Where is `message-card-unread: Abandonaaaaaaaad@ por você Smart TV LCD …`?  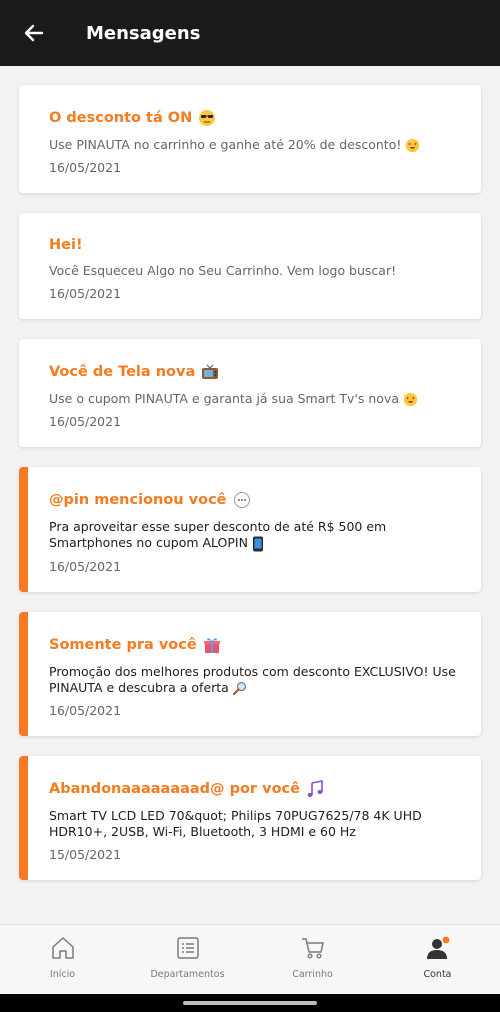
message-card-unread: Abandonaaaaaaaad@ por você Smart TV LCD … is located at coordinates (250, 817).